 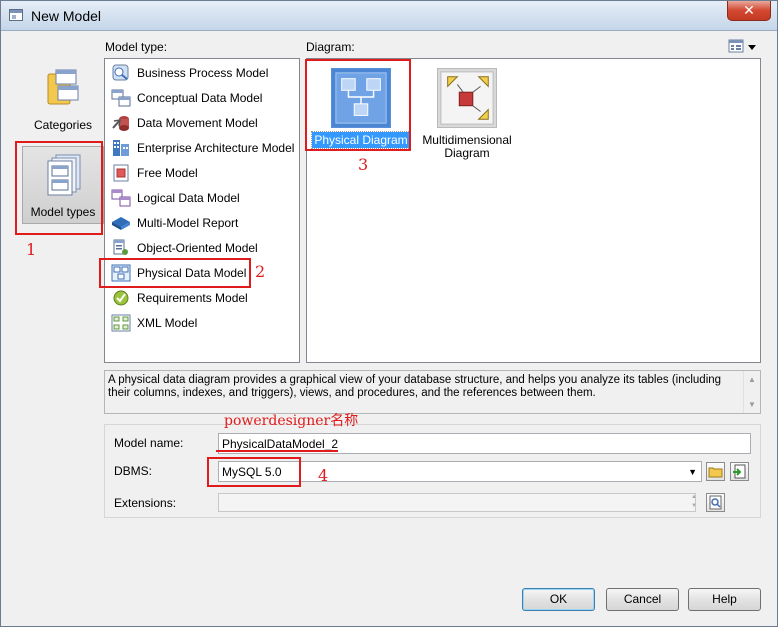 I want to click on annotation-powerdesigner-note: powerdesigner名称, so click(x=291, y=421).